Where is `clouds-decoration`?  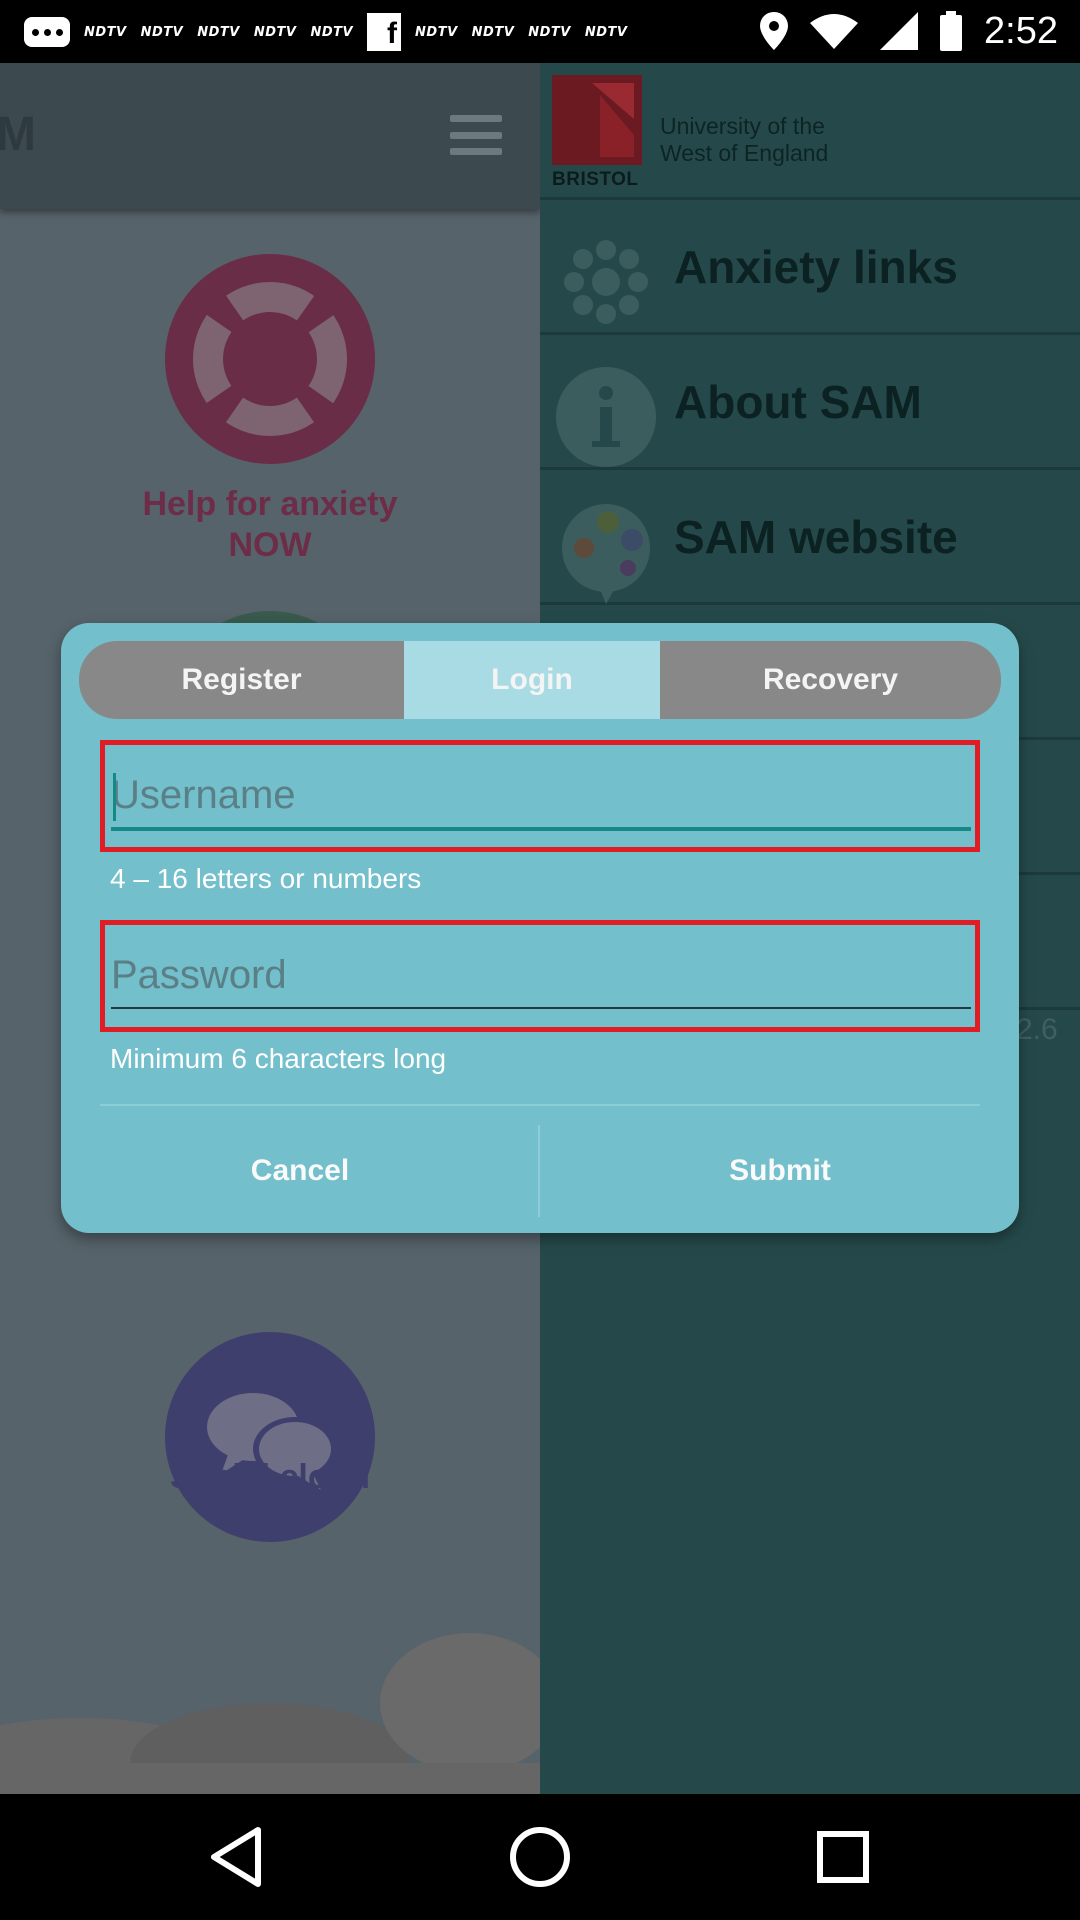 clouds-decoration is located at coordinates (270, 1713).